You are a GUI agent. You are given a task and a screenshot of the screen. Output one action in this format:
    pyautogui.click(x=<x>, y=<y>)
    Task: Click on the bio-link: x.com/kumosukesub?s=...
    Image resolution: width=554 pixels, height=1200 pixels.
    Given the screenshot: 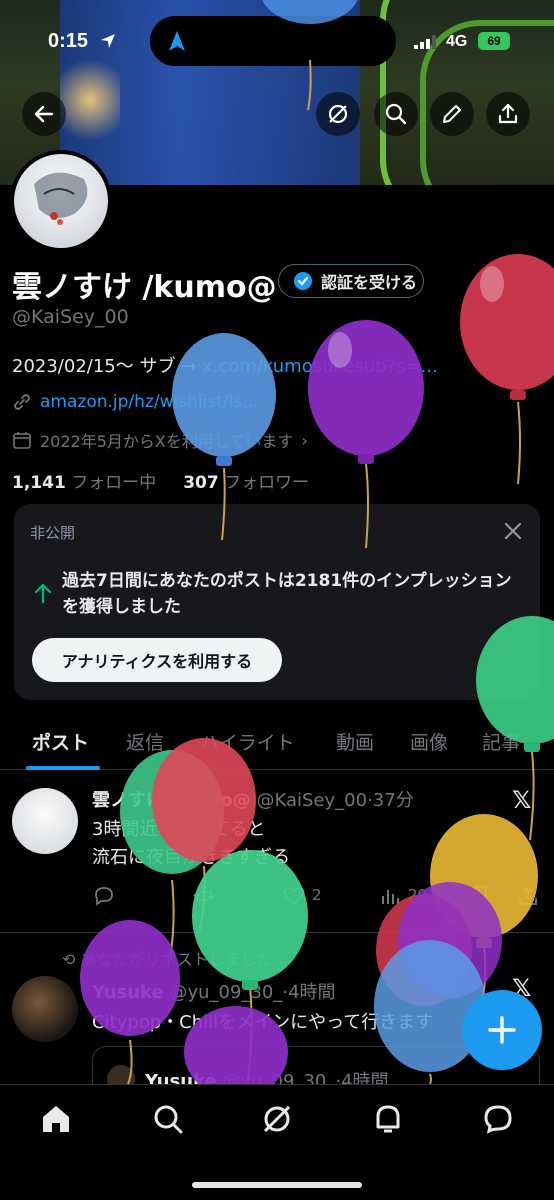 What is the action you would take?
    pyautogui.click(x=320, y=366)
    